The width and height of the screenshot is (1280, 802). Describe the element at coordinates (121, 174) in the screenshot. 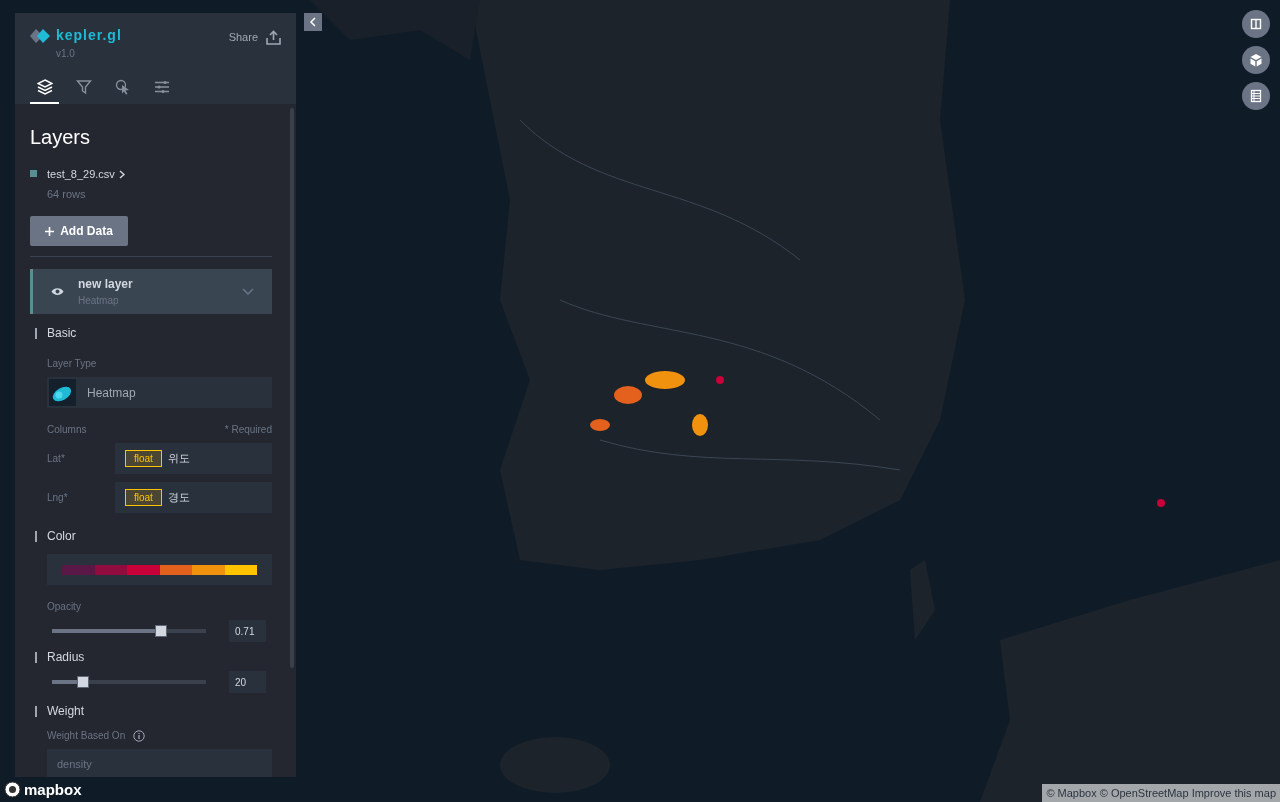

I see `chevron-right-icon` at that location.